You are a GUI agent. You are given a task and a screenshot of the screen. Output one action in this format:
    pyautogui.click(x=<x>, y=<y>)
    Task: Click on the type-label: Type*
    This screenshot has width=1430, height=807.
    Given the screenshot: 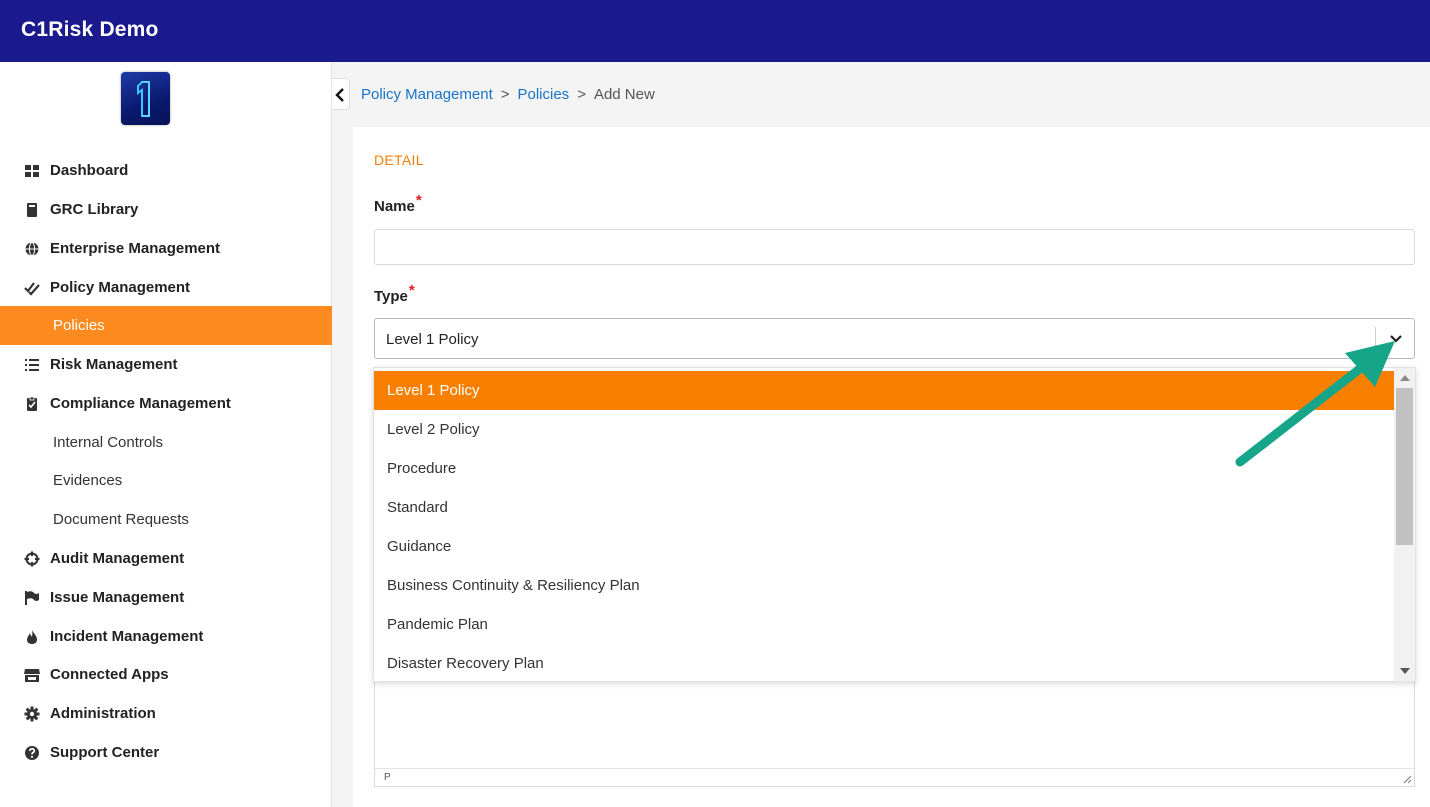 What is the action you would take?
    pyautogui.click(x=394, y=293)
    